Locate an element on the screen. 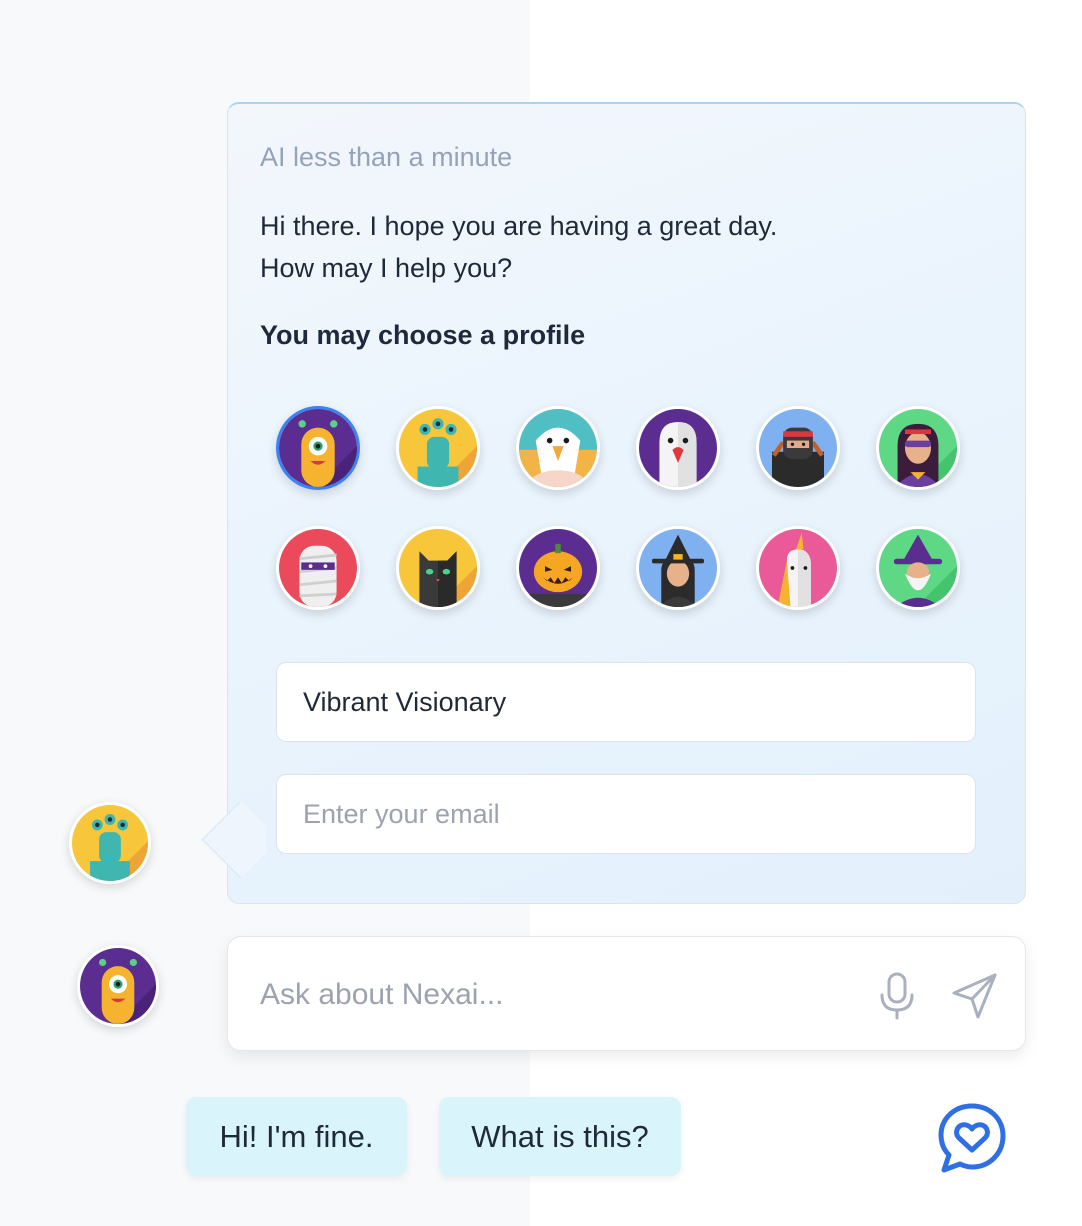 Image resolution: width=1082 pixels, height=1226 pixels. profile-name-field is located at coordinates (626, 702).